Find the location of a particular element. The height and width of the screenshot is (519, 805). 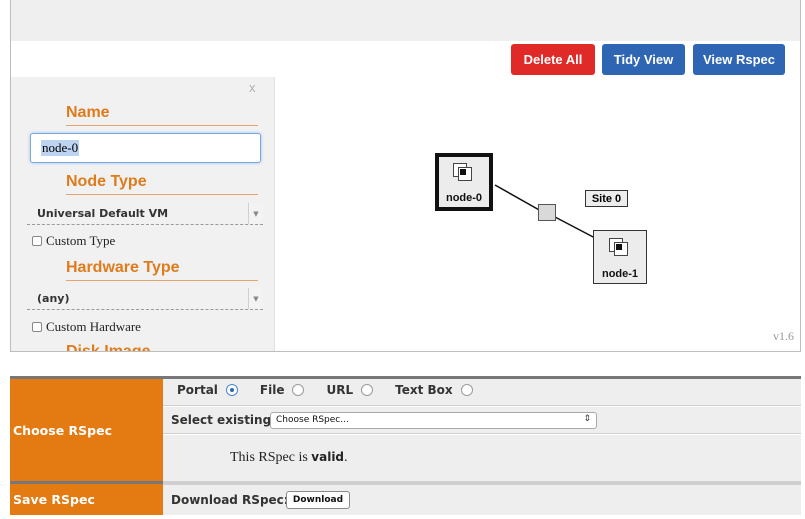

validation-prefix: This RSpec is is located at coordinates (269, 457).